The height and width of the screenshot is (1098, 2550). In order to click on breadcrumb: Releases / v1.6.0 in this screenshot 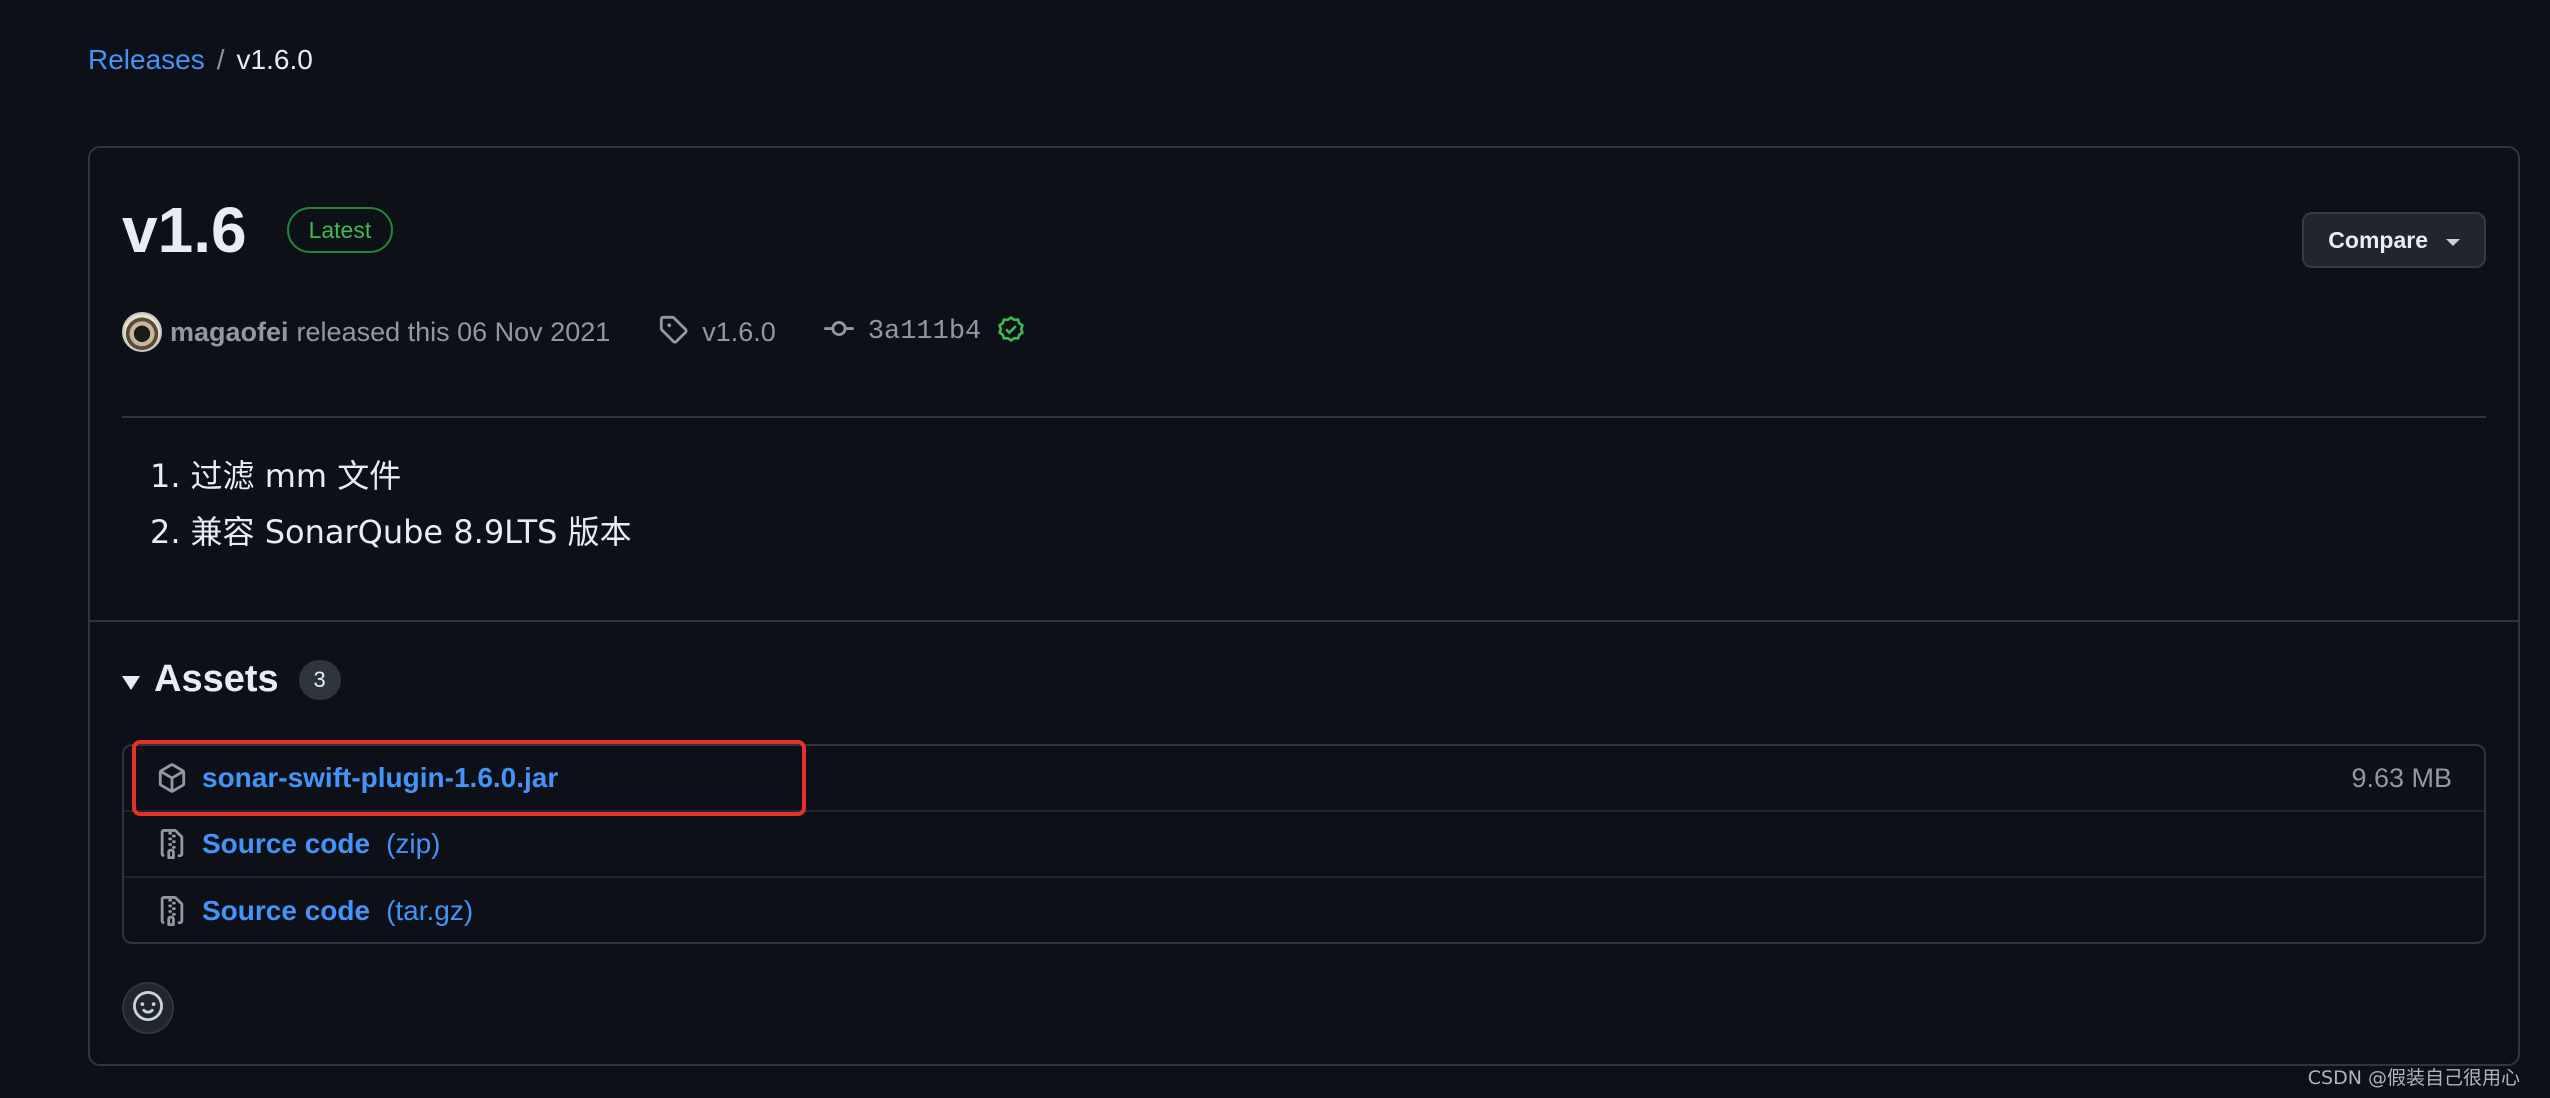, I will do `click(200, 60)`.